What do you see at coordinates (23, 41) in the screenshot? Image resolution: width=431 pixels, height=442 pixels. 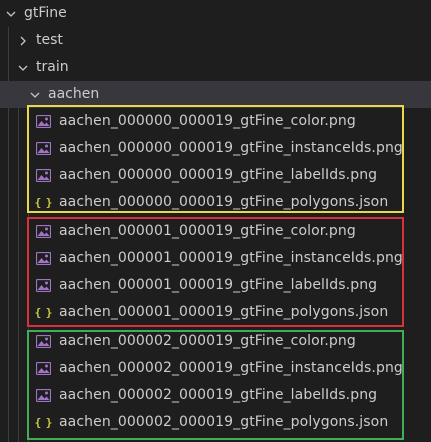 I see `chevron-right-icon` at bounding box center [23, 41].